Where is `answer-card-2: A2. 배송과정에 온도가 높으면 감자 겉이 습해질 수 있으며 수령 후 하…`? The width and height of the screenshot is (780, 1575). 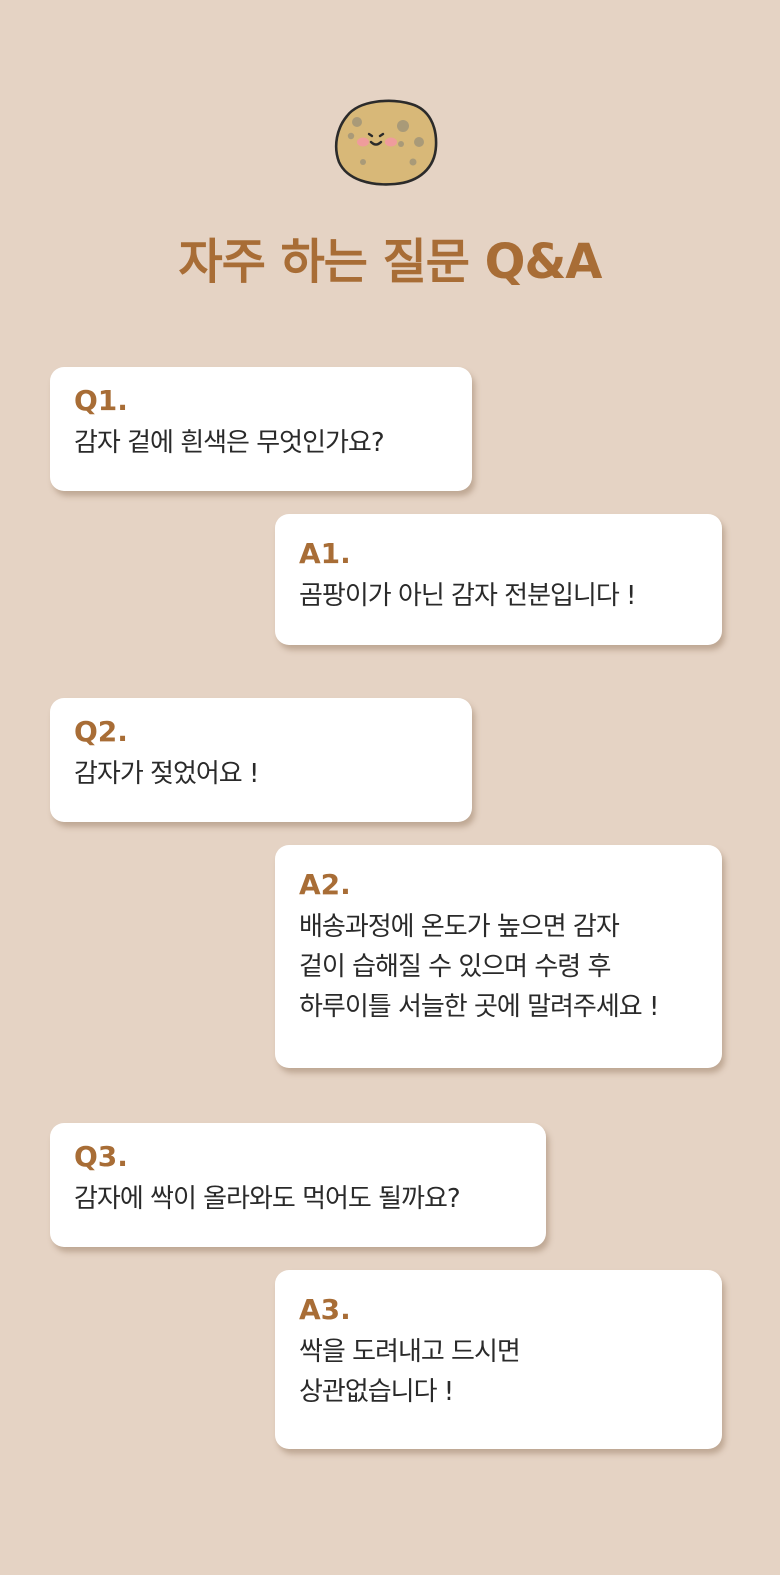
answer-card-2: A2. 배송과정에 온도가 높으면 감자 겉이 습해질 수 있으며 수령 후 하… is located at coordinates (498, 956).